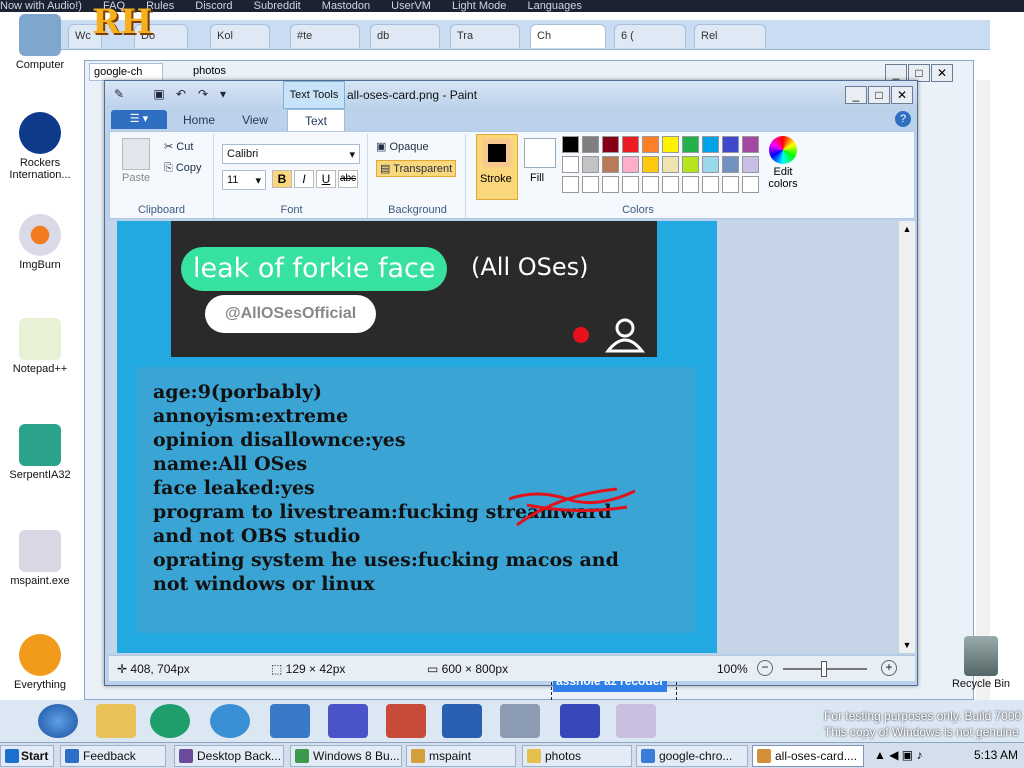  What do you see at coordinates (461, 756) in the screenshot?
I see `taskbar-item: mspaint` at bounding box center [461, 756].